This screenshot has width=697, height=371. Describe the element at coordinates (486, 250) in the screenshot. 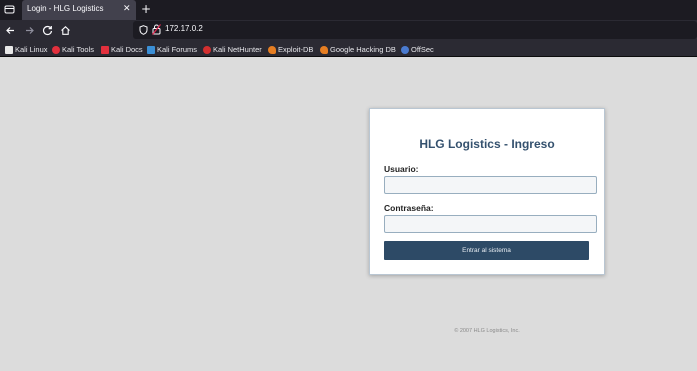

I see `login-submit-button: Entrar al sistema` at that location.